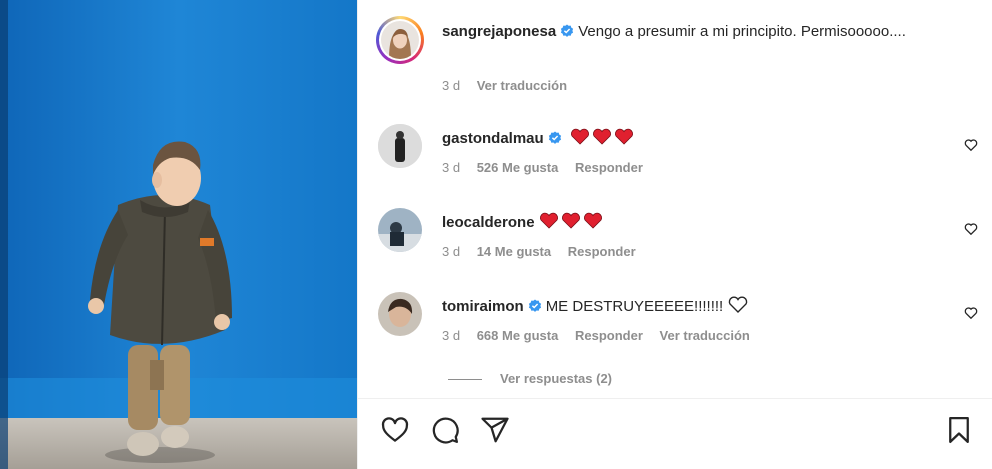 The image size is (992, 469). Describe the element at coordinates (705, 335) in the screenshot. I see `comment-translate-link: Ver traducción` at that location.